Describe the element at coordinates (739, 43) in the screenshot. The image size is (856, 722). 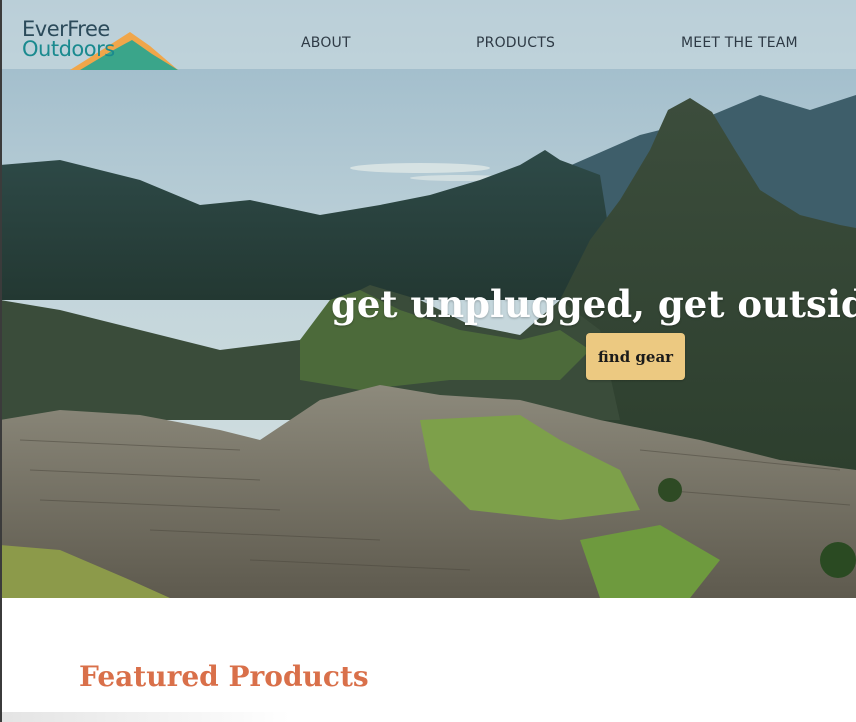
I see `nav-link-meet-the-team: MEET THE TEAM` at that location.